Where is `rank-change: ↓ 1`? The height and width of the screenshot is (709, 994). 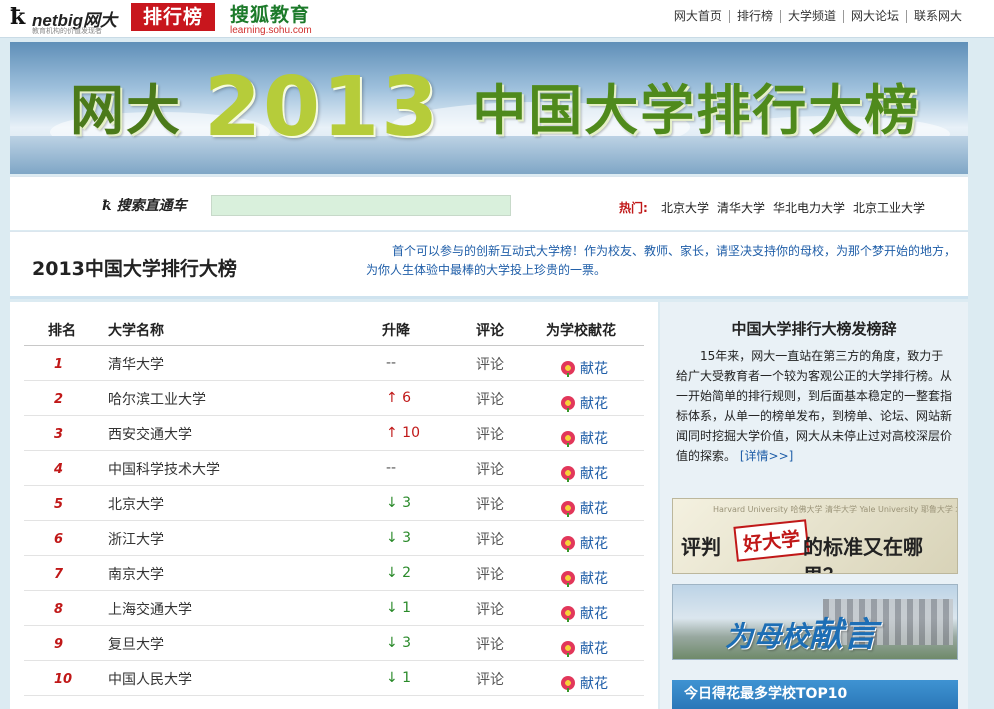
rank-change: ↓ 1 is located at coordinates (399, 608).